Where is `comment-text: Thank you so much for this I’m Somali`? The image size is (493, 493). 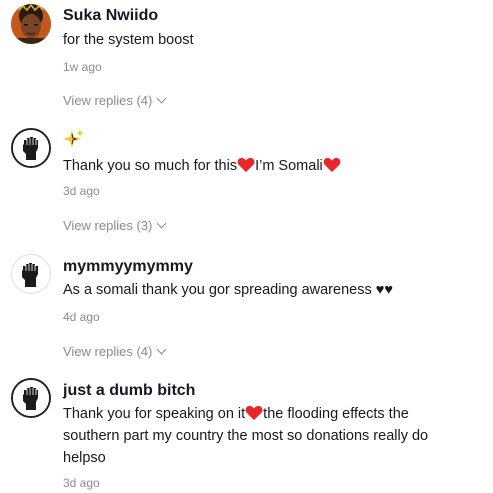
comment-text: Thank you so much for this I’m Somali is located at coordinates (271, 166).